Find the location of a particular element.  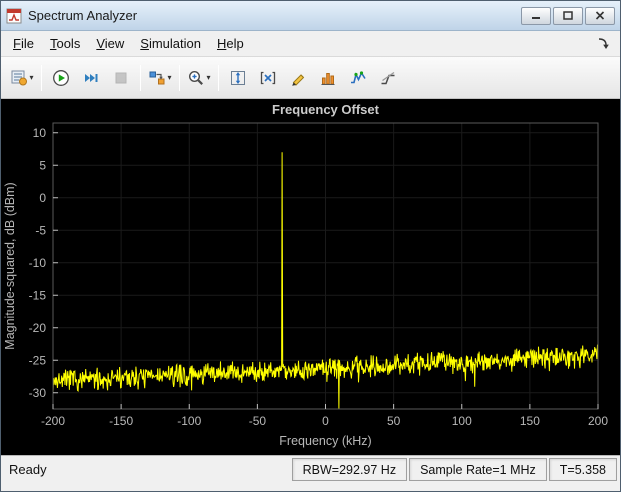

stop-icon is located at coordinates (121, 77).